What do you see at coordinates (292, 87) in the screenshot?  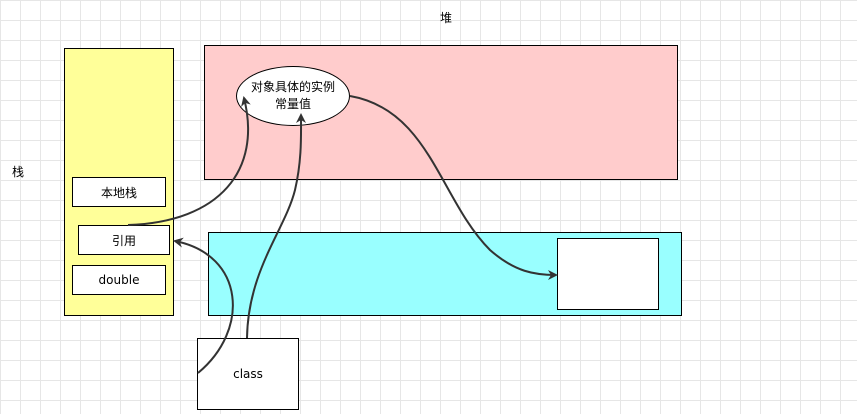 I see `object-instance-label: 对象具体的实例` at bounding box center [292, 87].